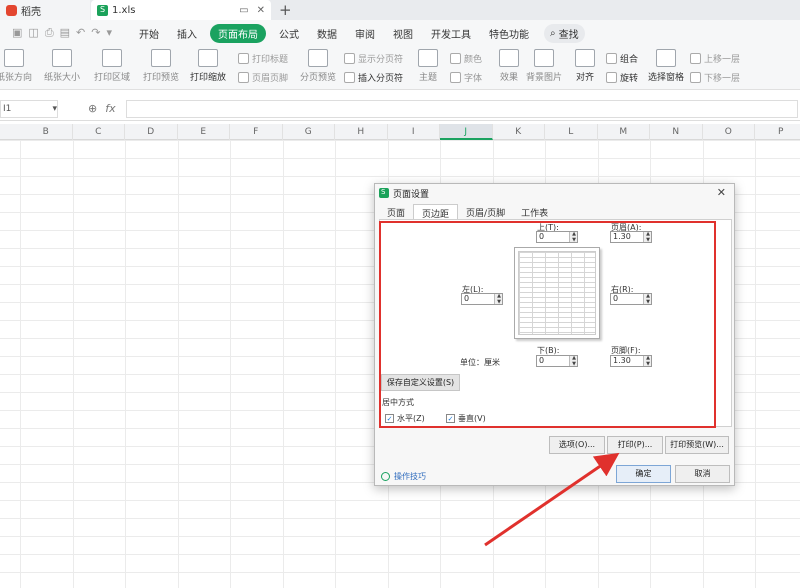 This screenshot has width=800, height=588. Describe the element at coordinates (585, 58) in the screenshot. I see `align-icon` at that location.